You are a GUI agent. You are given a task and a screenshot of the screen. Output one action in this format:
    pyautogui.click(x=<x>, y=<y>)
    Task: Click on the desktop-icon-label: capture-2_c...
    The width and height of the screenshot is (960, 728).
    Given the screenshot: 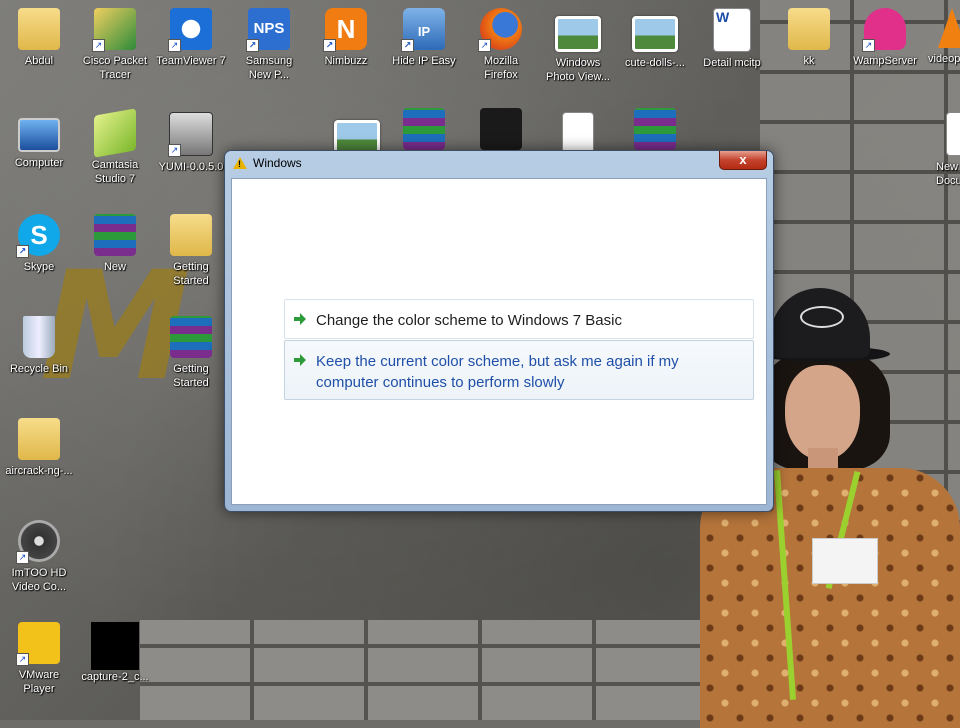 What is the action you would take?
    pyautogui.click(x=115, y=677)
    